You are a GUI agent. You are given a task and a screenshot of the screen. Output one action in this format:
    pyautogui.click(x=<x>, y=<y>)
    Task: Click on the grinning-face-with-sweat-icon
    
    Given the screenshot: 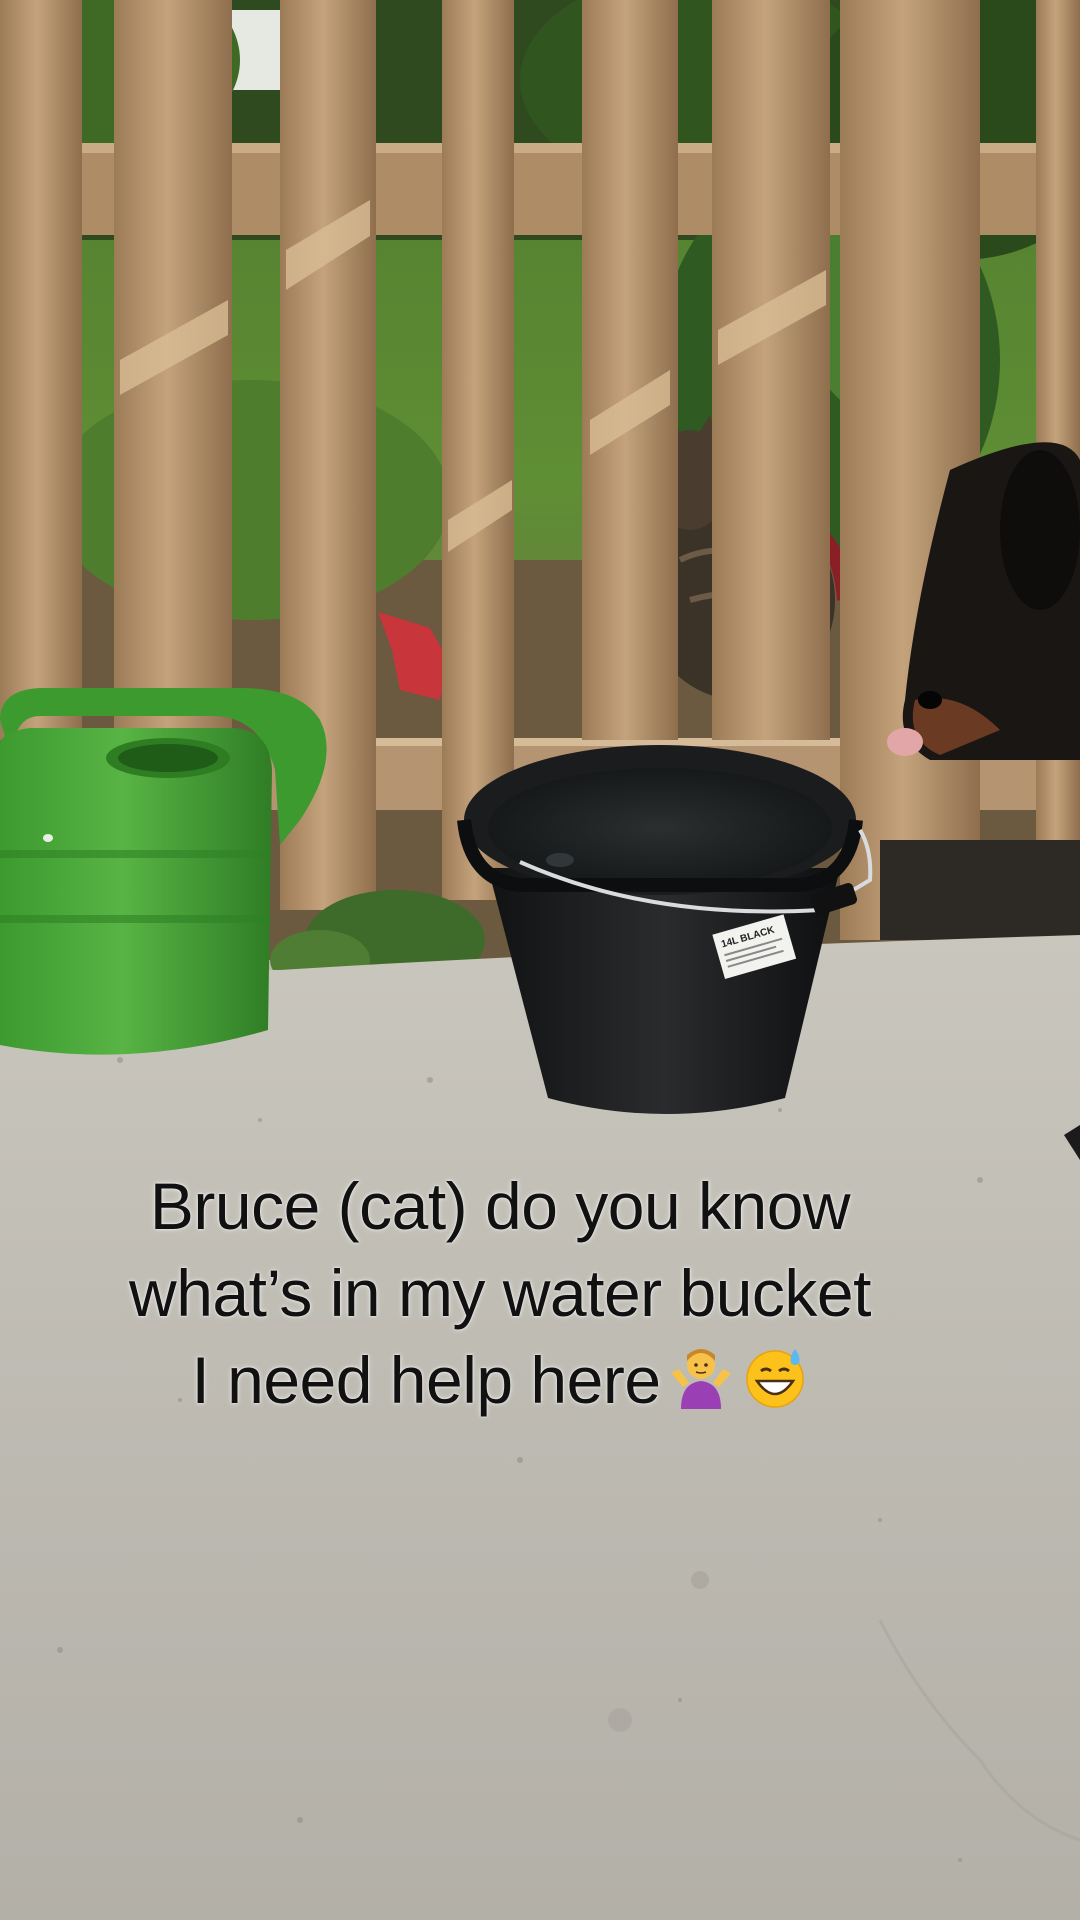 What is the action you would take?
    pyautogui.click(x=775, y=1377)
    